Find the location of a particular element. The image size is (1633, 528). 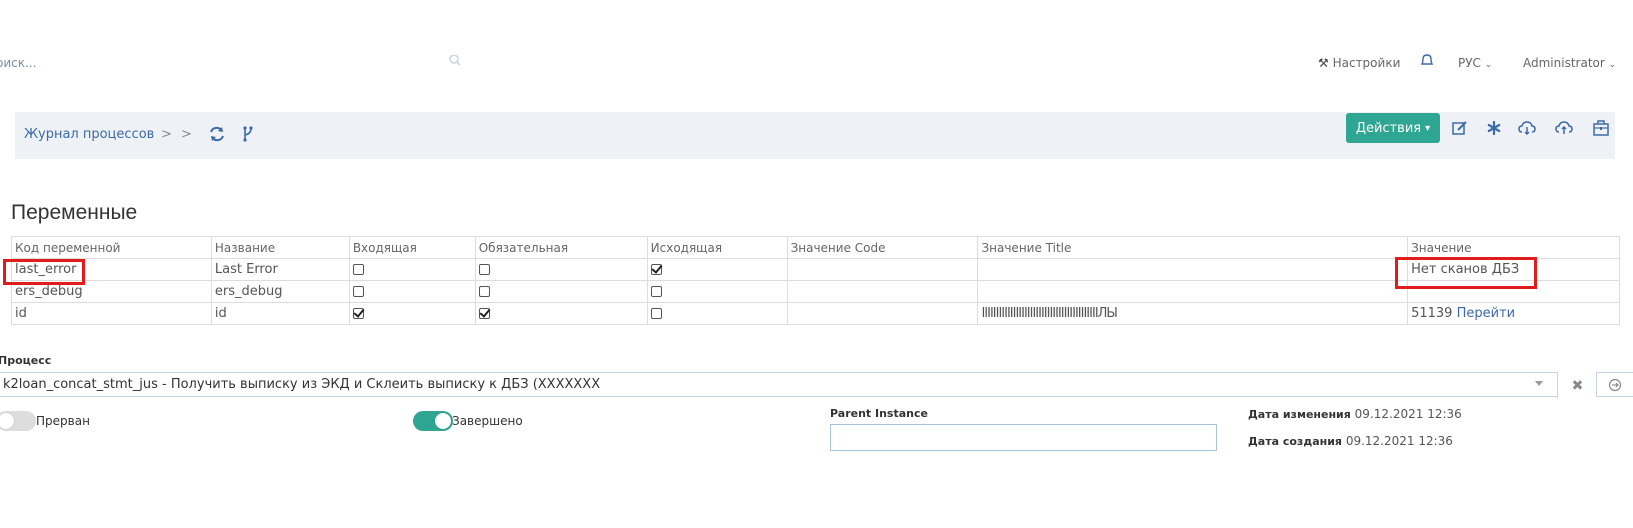

column-header: Значение Title is located at coordinates (1193, 247).